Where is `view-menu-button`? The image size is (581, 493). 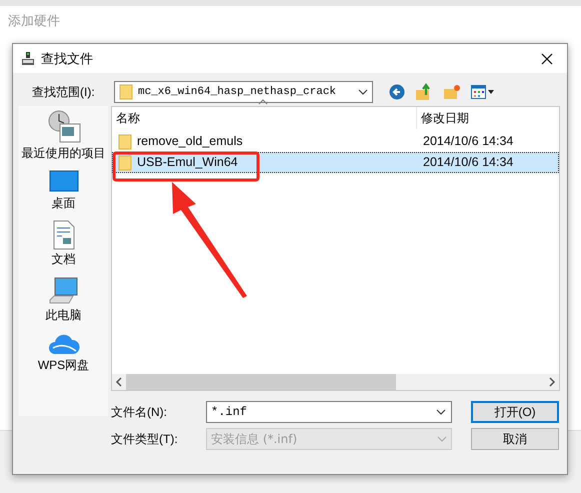
view-menu-button is located at coordinates (483, 92).